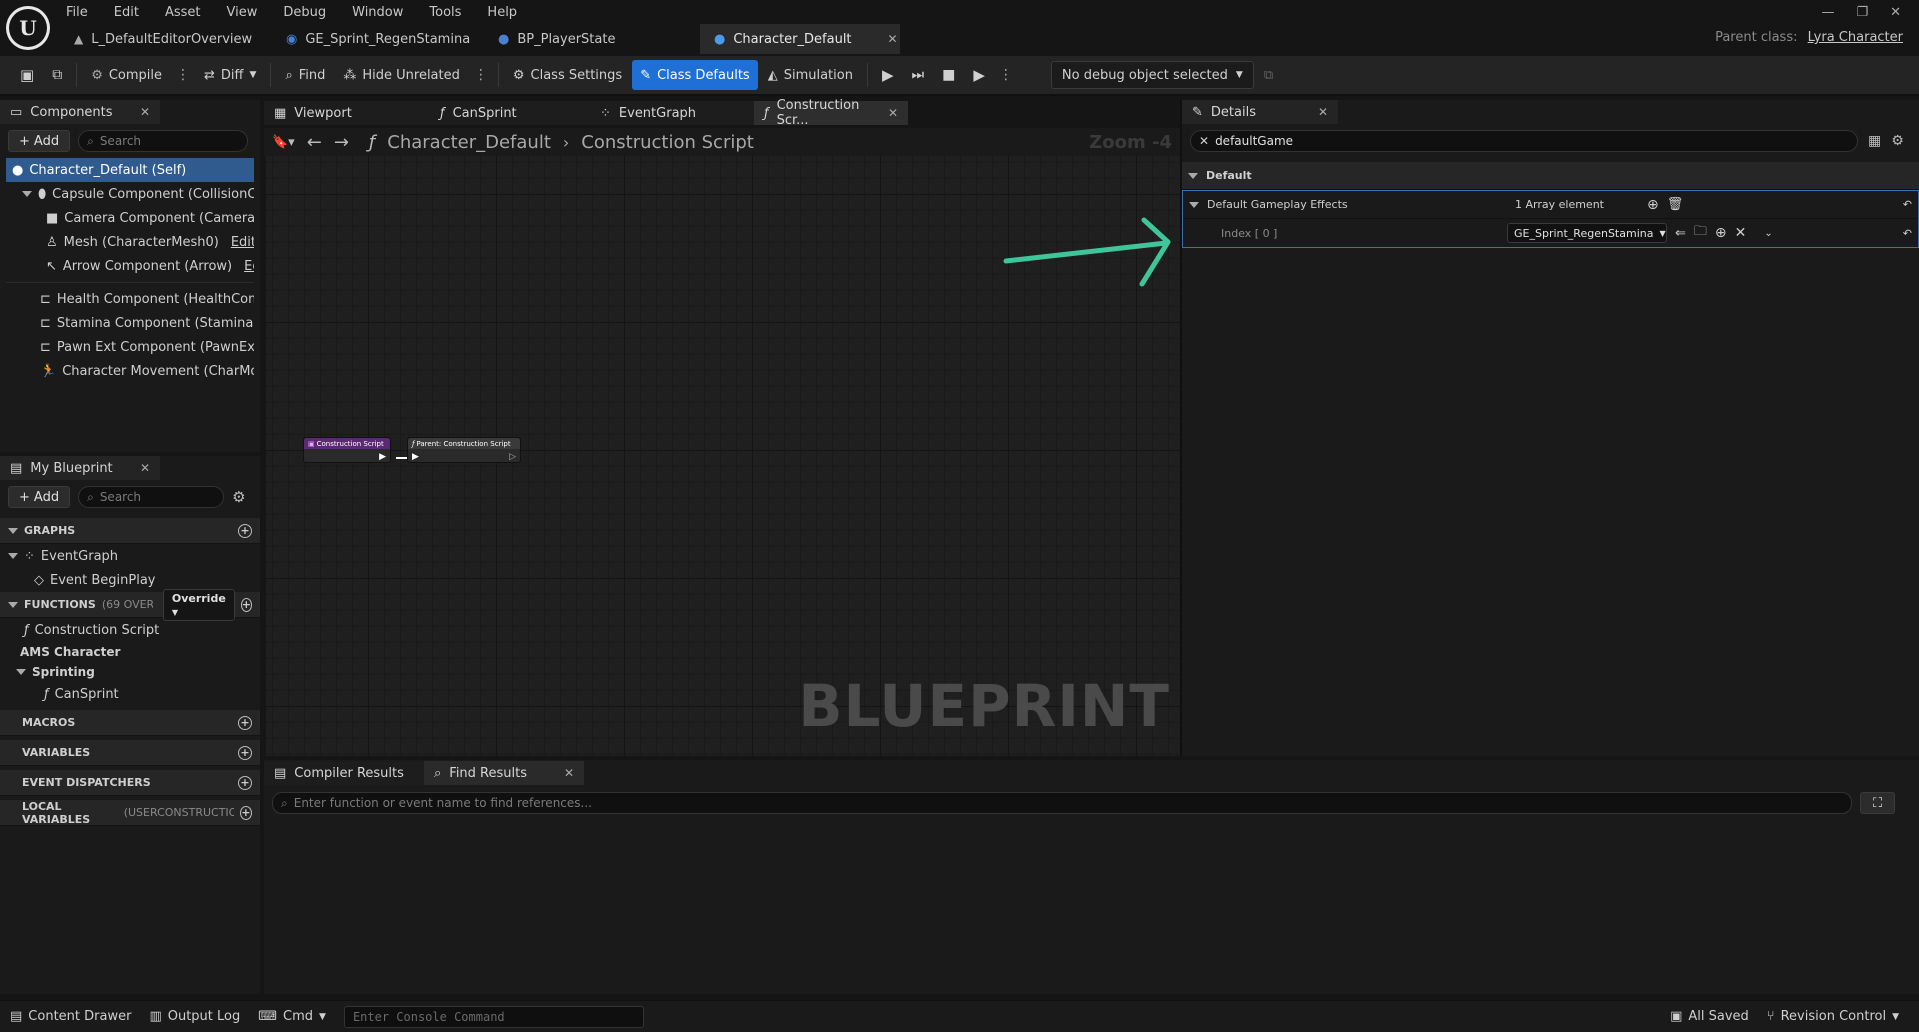 This screenshot has height=1032, width=1919. What do you see at coordinates (194, 1016) in the screenshot?
I see `output-log-button: ▥ Output Log` at bounding box center [194, 1016].